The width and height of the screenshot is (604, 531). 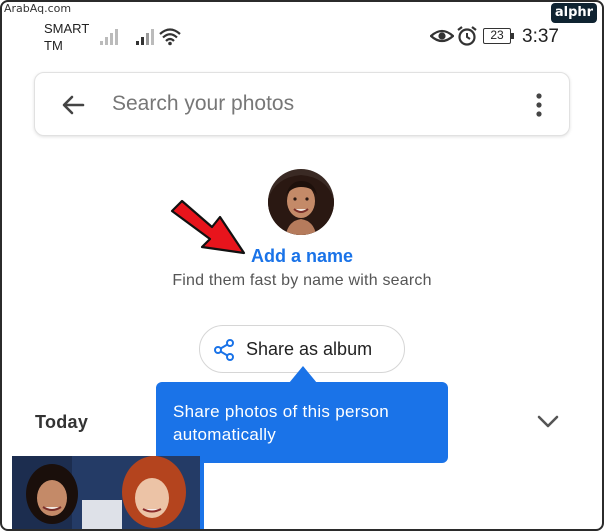 What do you see at coordinates (302, 256) in the screenshot?
I see `add-name-link: Add a name` at bounding box center [302, 256].